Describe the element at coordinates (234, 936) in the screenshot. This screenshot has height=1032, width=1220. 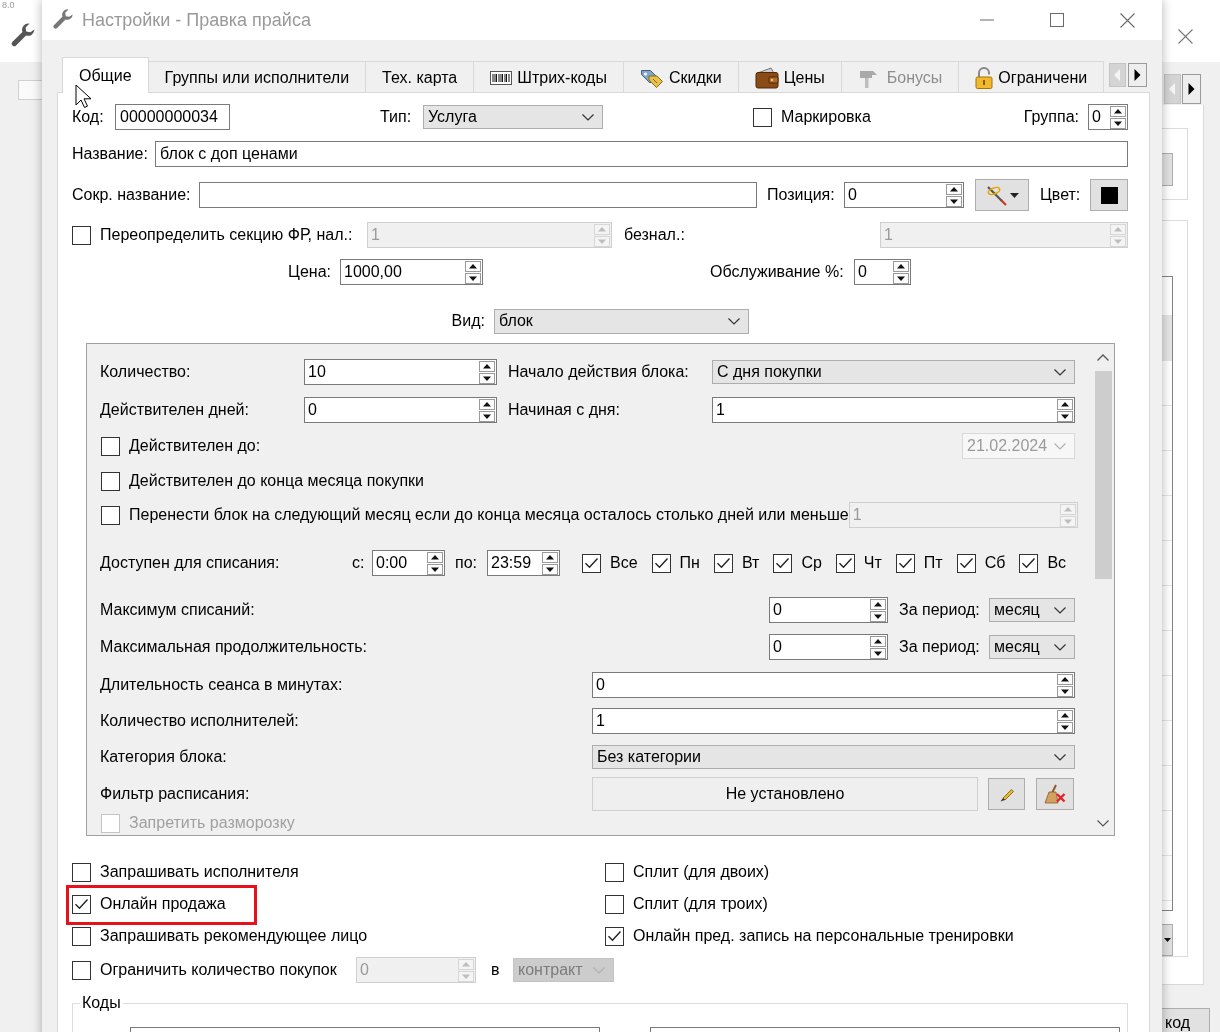
I see `checkbox-label: Запрашивать рекомендующее лицо` at that location.